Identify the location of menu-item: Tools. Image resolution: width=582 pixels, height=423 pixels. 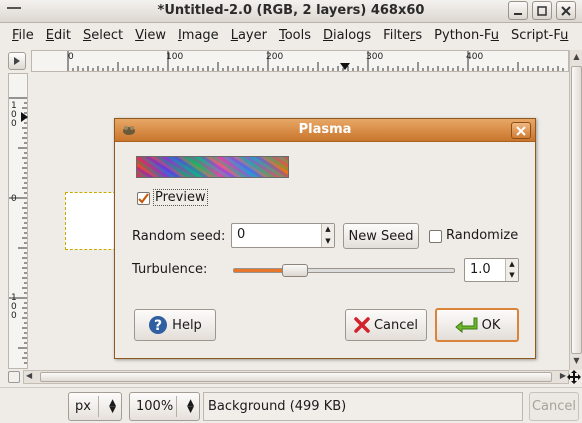
(295, 35).